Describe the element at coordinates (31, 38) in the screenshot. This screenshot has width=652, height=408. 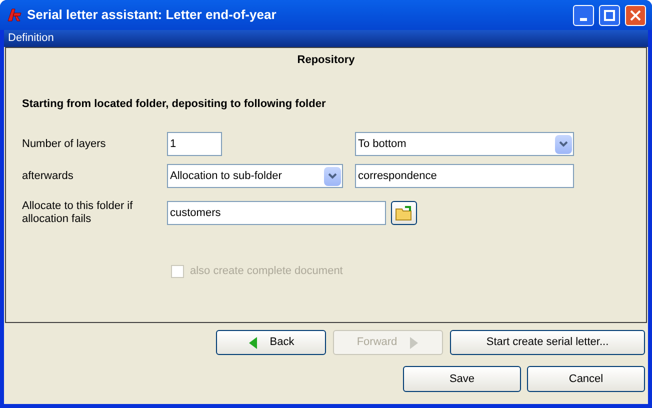
I see `menu-item: Definition` at that location.